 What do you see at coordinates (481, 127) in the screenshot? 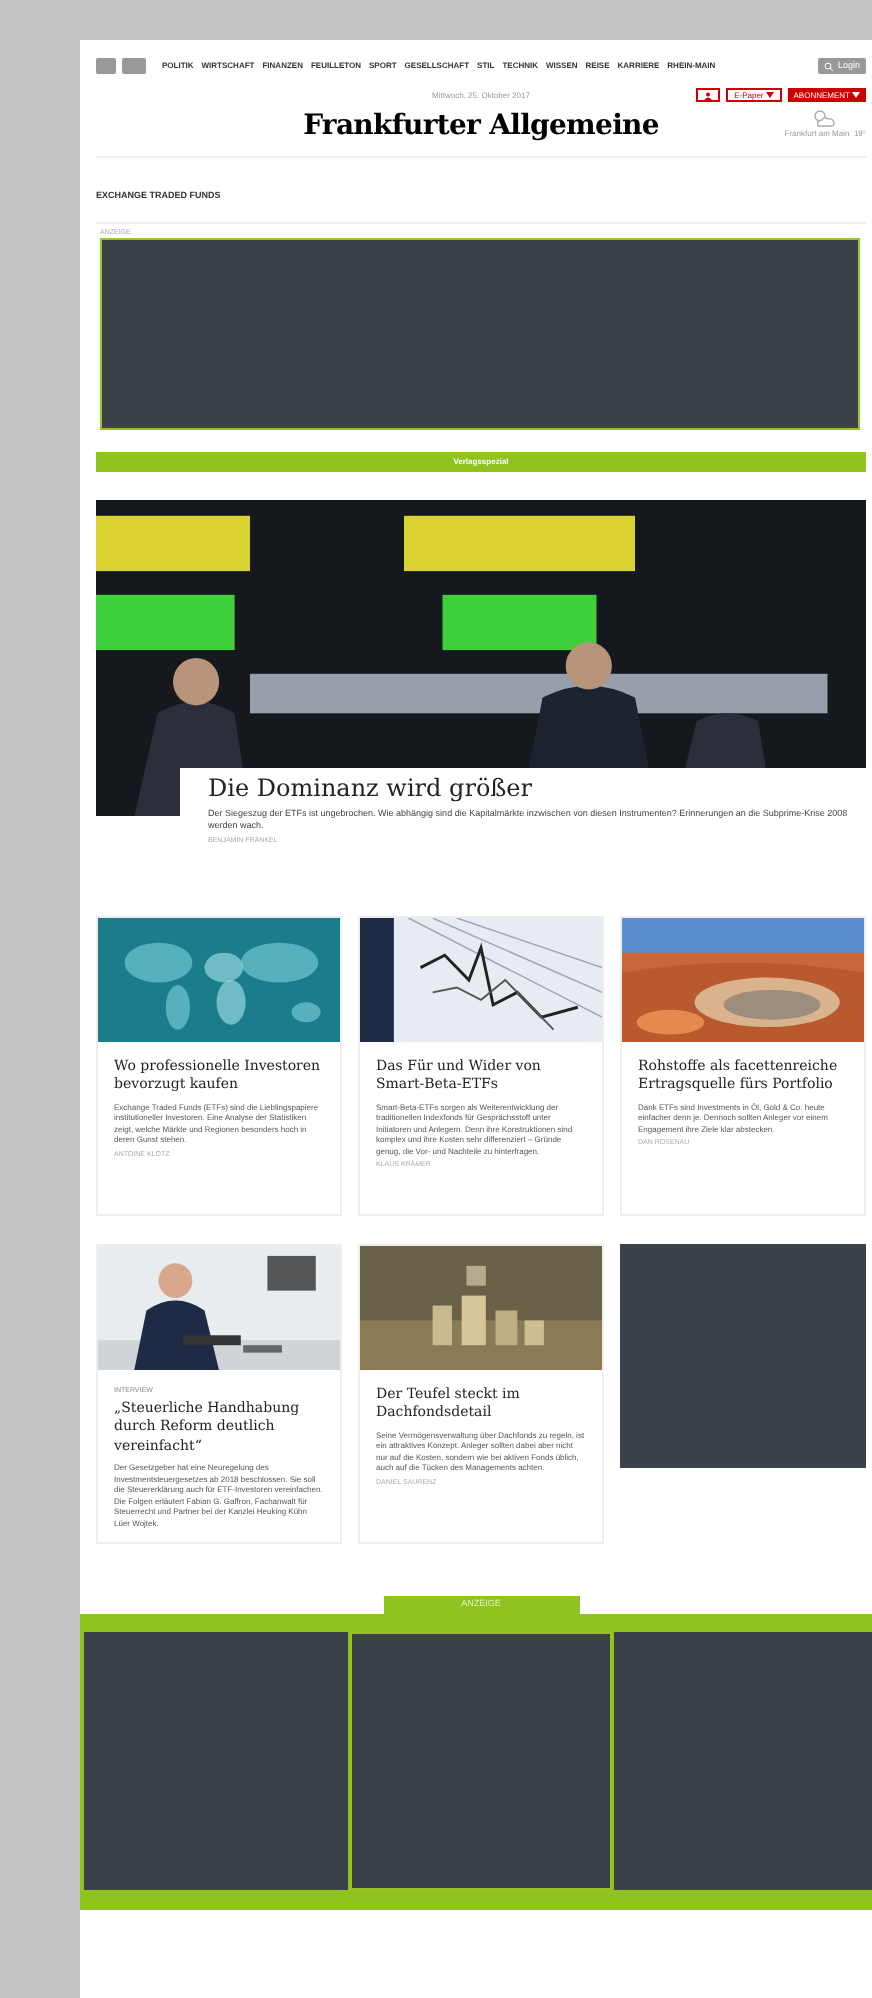
I see `newspaper-logo: Frankfurter Allgemeine` at bounding box center [481, 127].